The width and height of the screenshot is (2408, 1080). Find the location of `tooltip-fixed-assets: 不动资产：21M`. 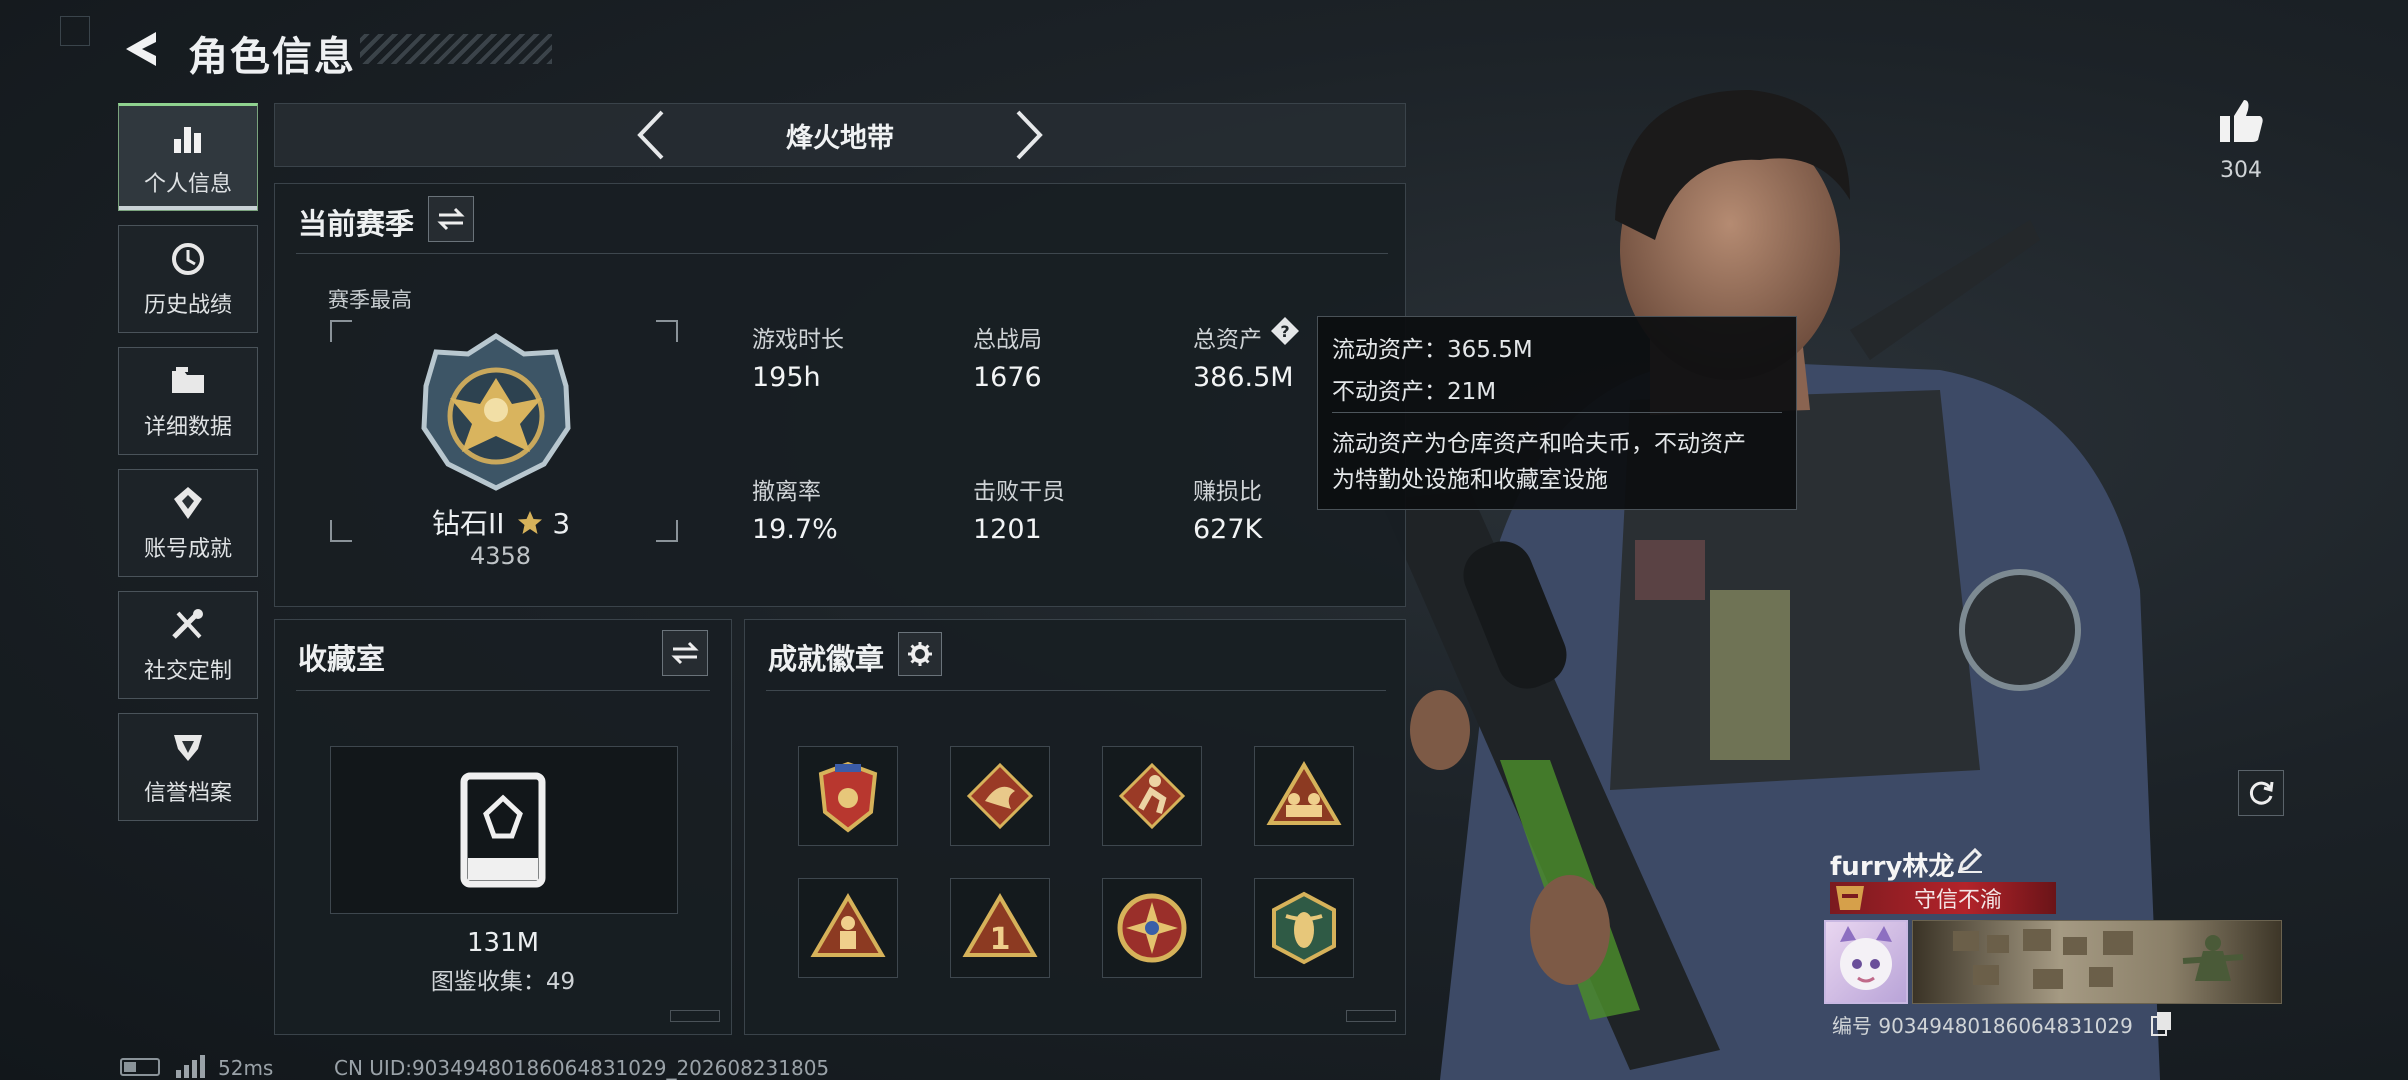

tooltip-fixed-assets: 不动资产：21M is located at coordinates (1414, 392).